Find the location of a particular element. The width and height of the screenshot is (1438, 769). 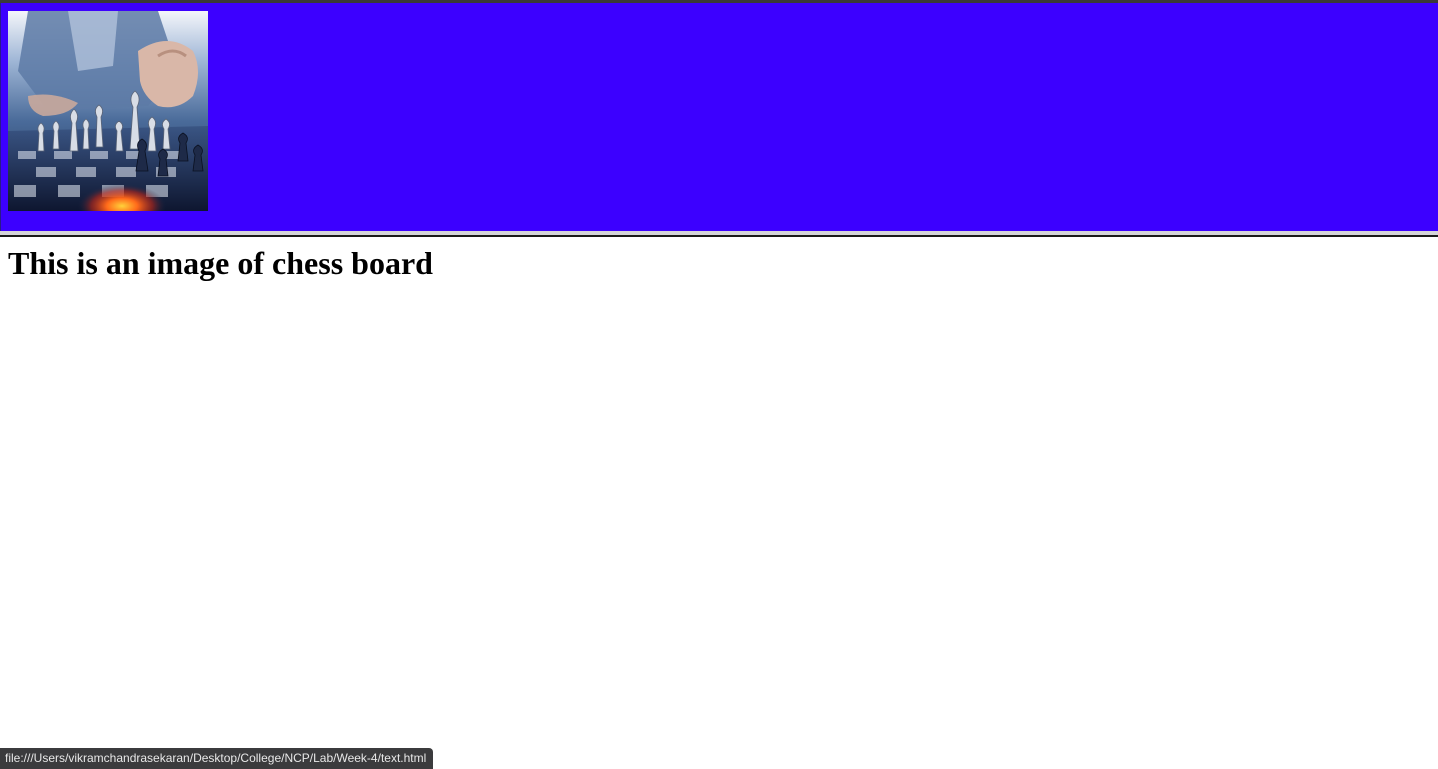

horizontal-rule is located at coordinates (719, 236).